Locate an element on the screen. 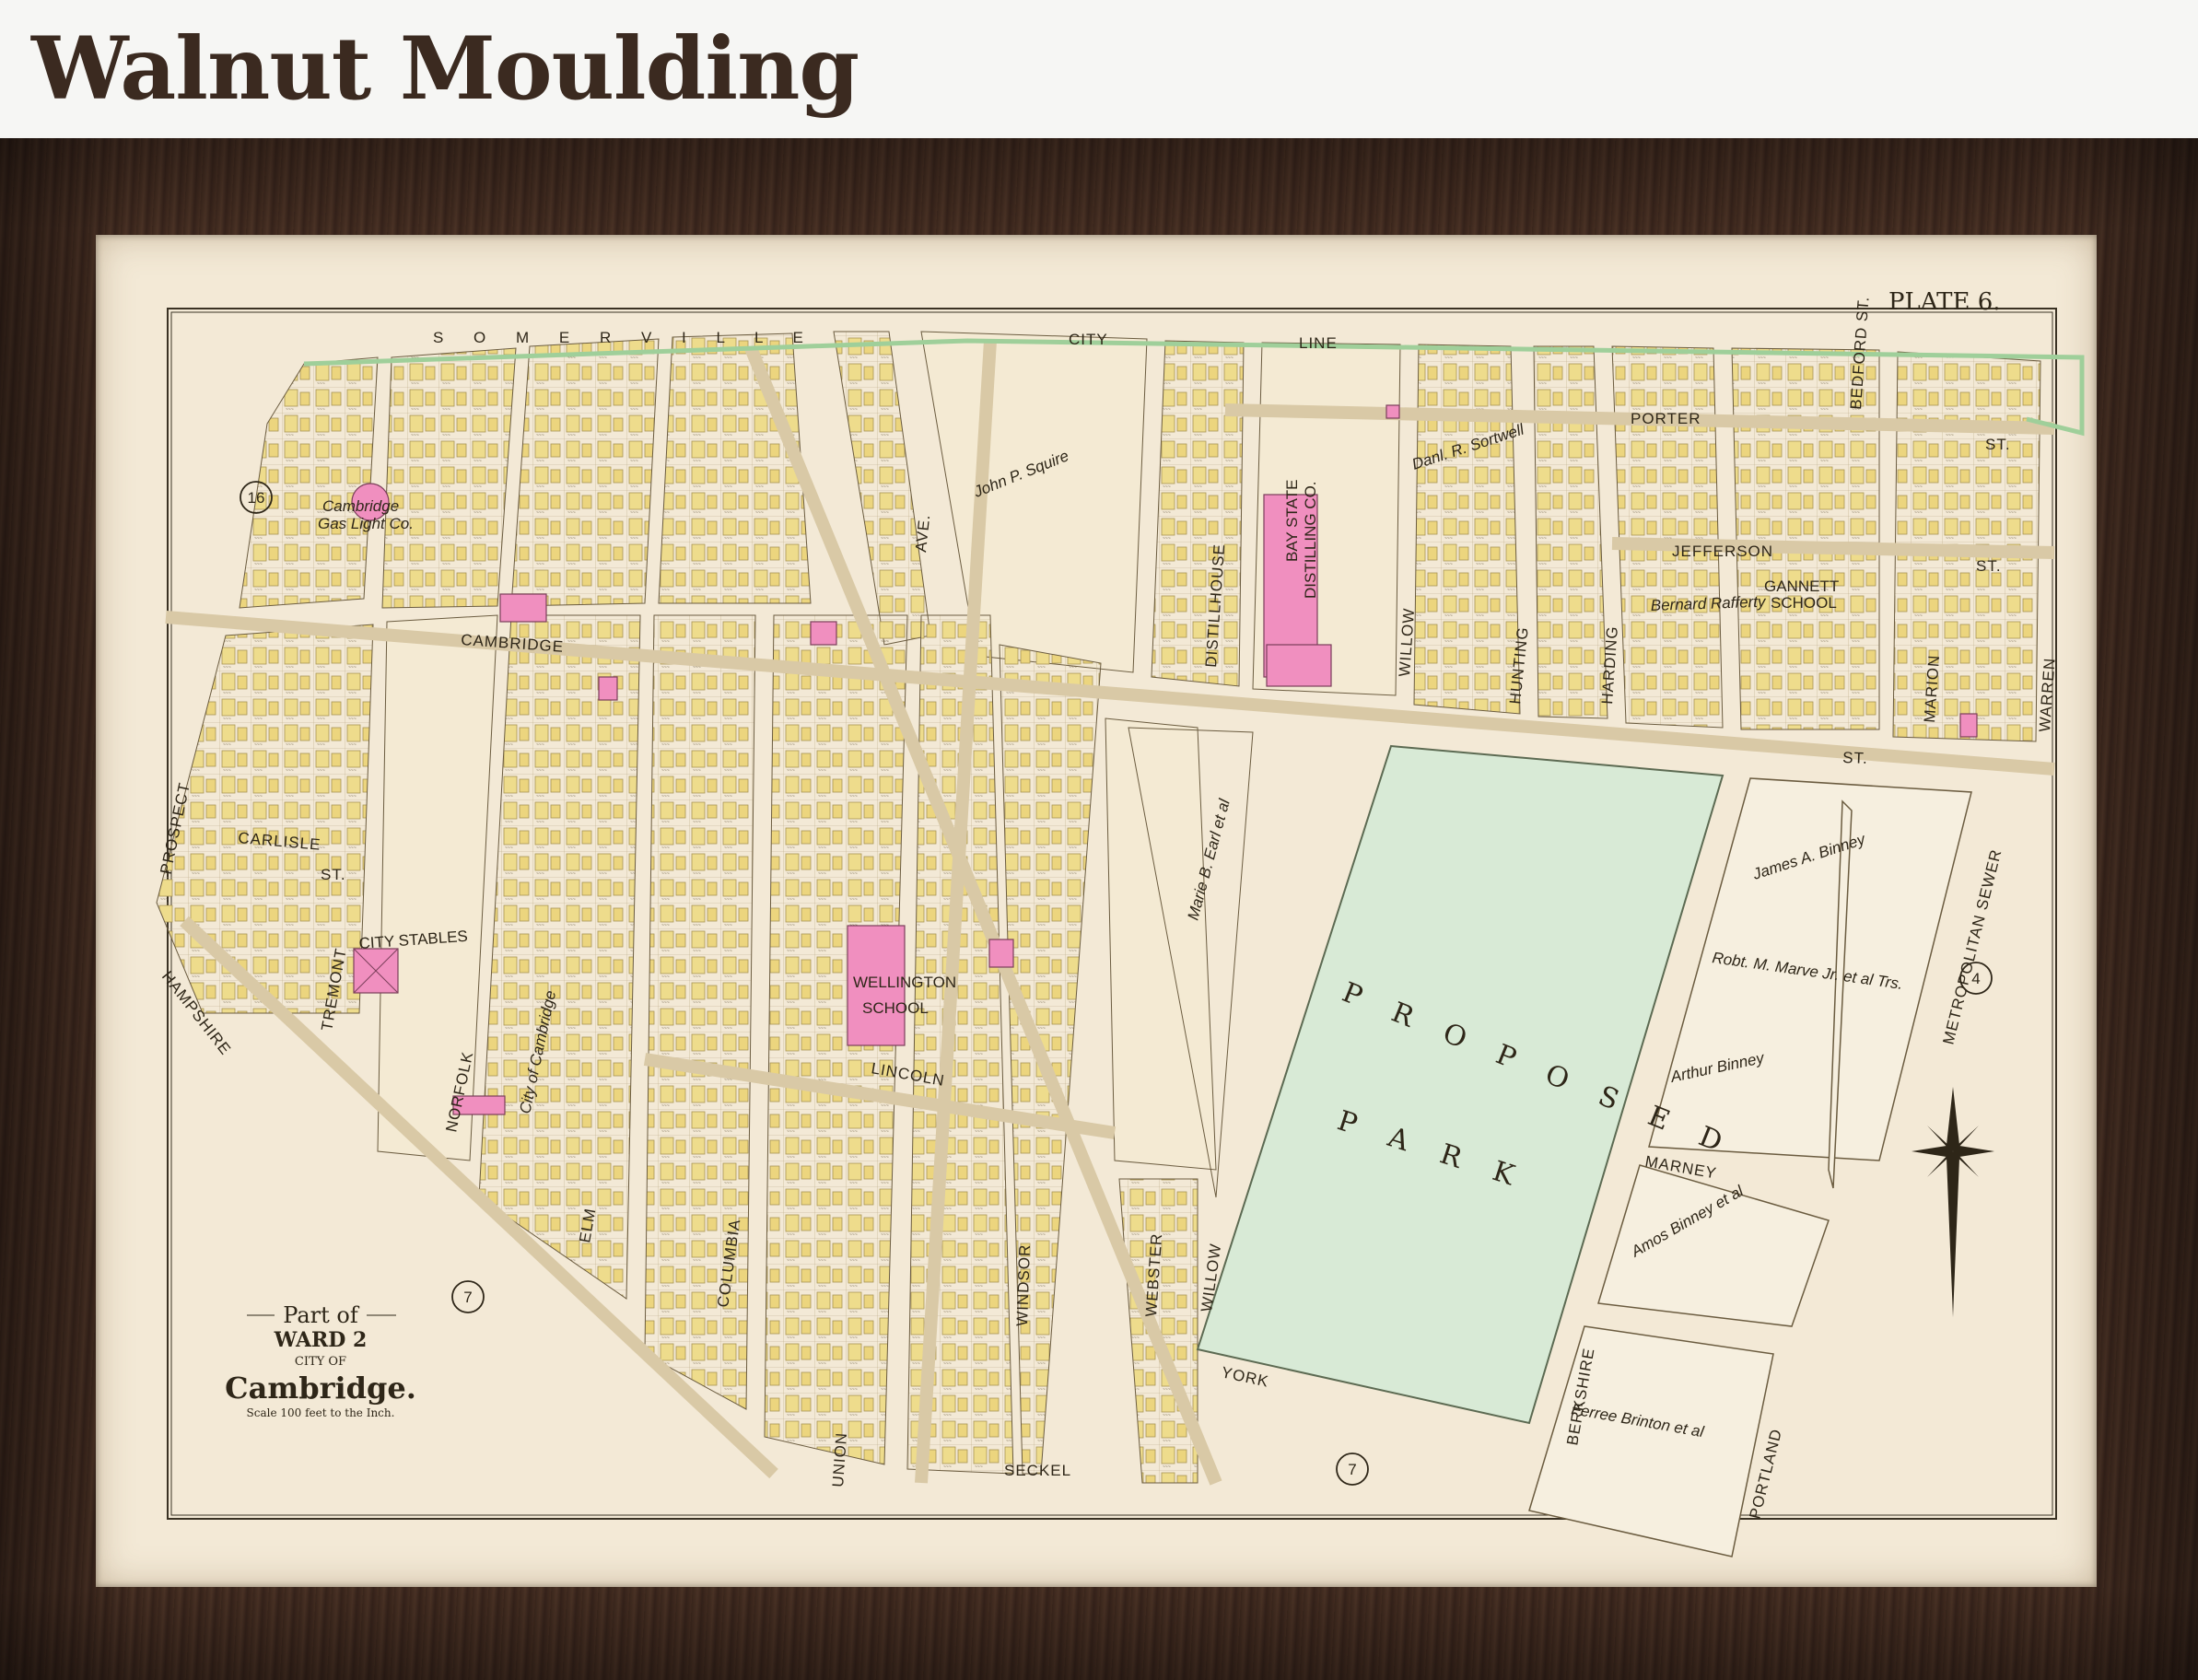  street-label: JEFFERSON is located at coordinates (1722, 551).